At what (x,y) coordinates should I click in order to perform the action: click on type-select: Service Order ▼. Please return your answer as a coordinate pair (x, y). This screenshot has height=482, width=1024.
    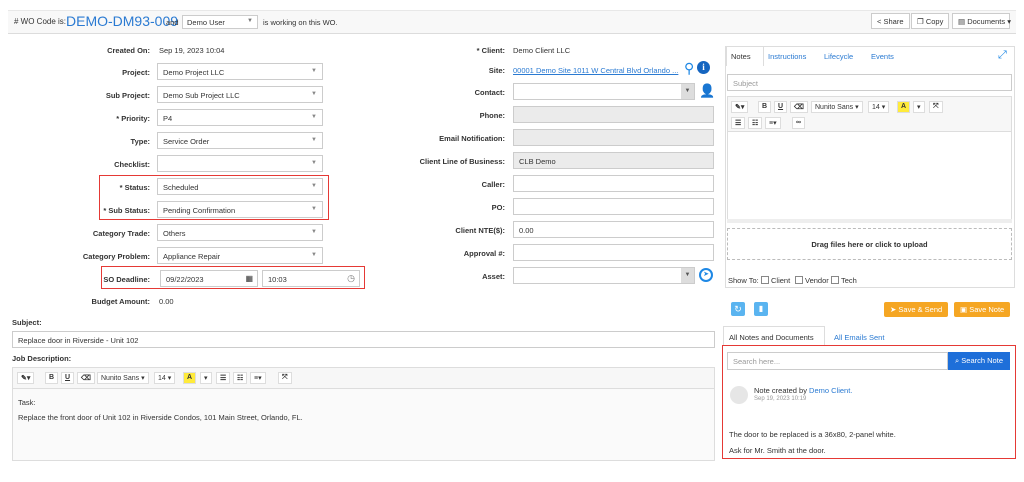
    Looking at the image, I should click on (240, 140).